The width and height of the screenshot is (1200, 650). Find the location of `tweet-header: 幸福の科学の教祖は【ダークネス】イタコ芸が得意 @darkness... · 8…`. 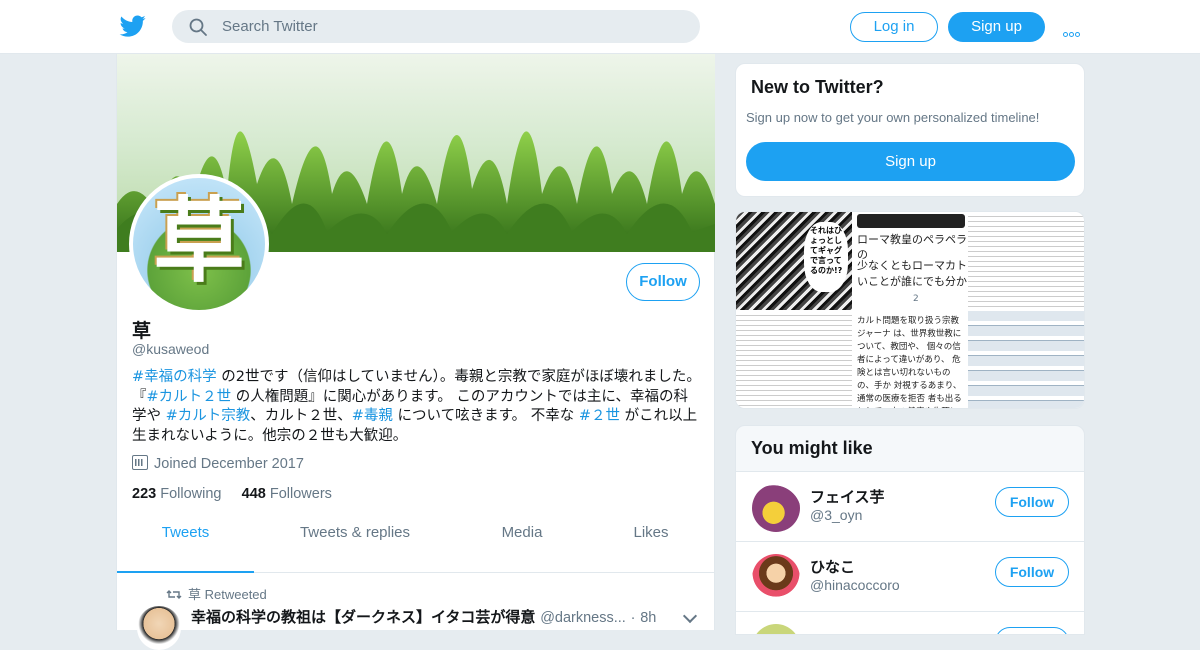

tweet-header: 幸福の科学の教祖は【ダークネス】イタコ芸が得意 @darkness... · 8… is located at coordinates (446, 616).